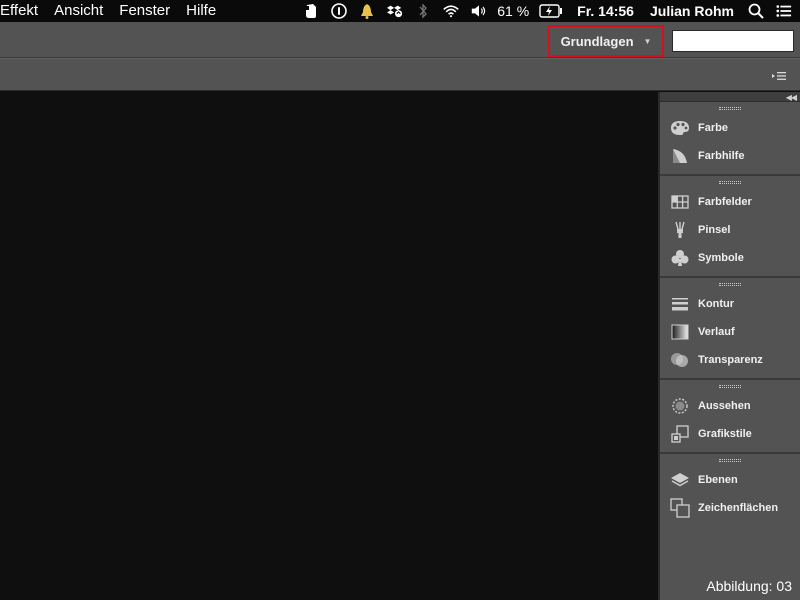 This screenshot has height=600, width=800. I want to click on panel-farbe: Farbe, so click(730, 128).